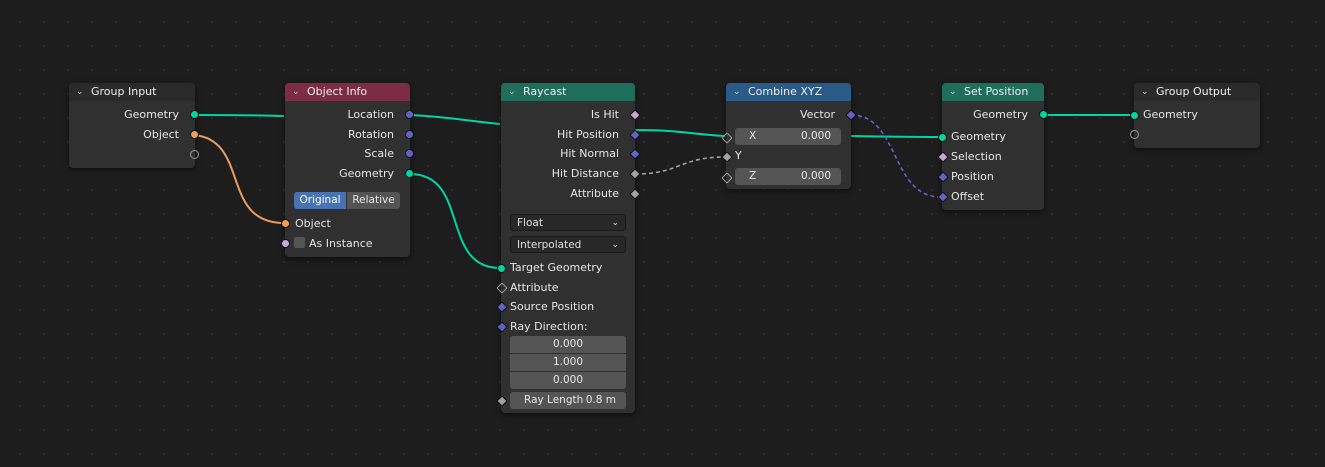 This screenshot has width=1325, height=467. I want to click on as-instance-checkbox, so click(299, 242).